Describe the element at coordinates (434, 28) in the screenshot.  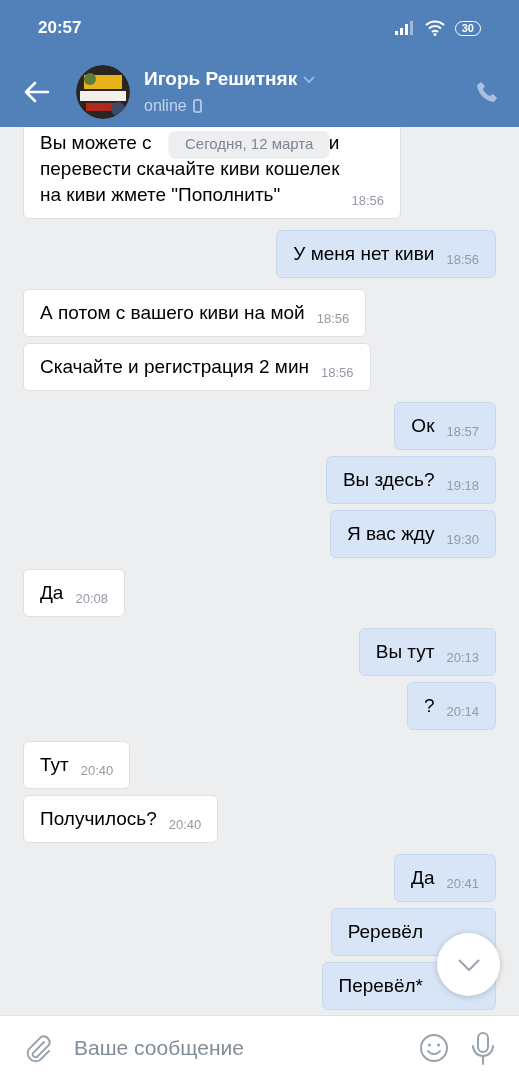
I see `wifi-icon` at that location.